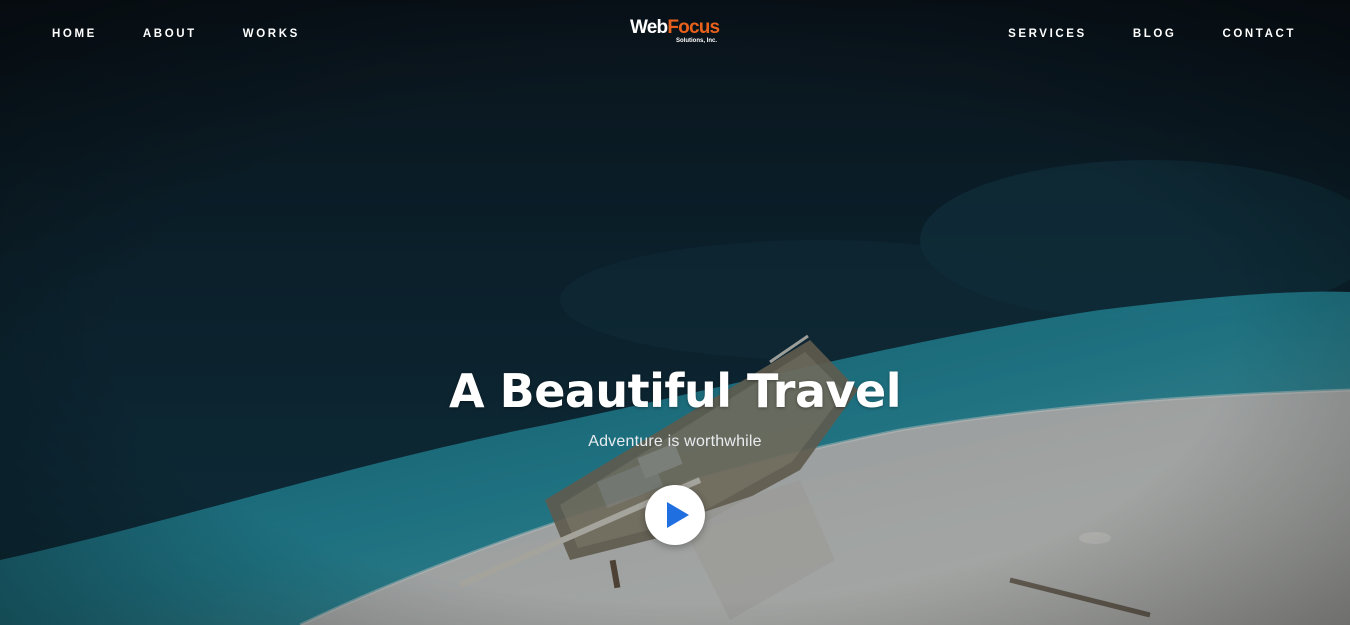  What do you see at coordinates (271, 34) in the screenshot?
I see `nav-link-works: WORKS` at bounding box center [271, 34].